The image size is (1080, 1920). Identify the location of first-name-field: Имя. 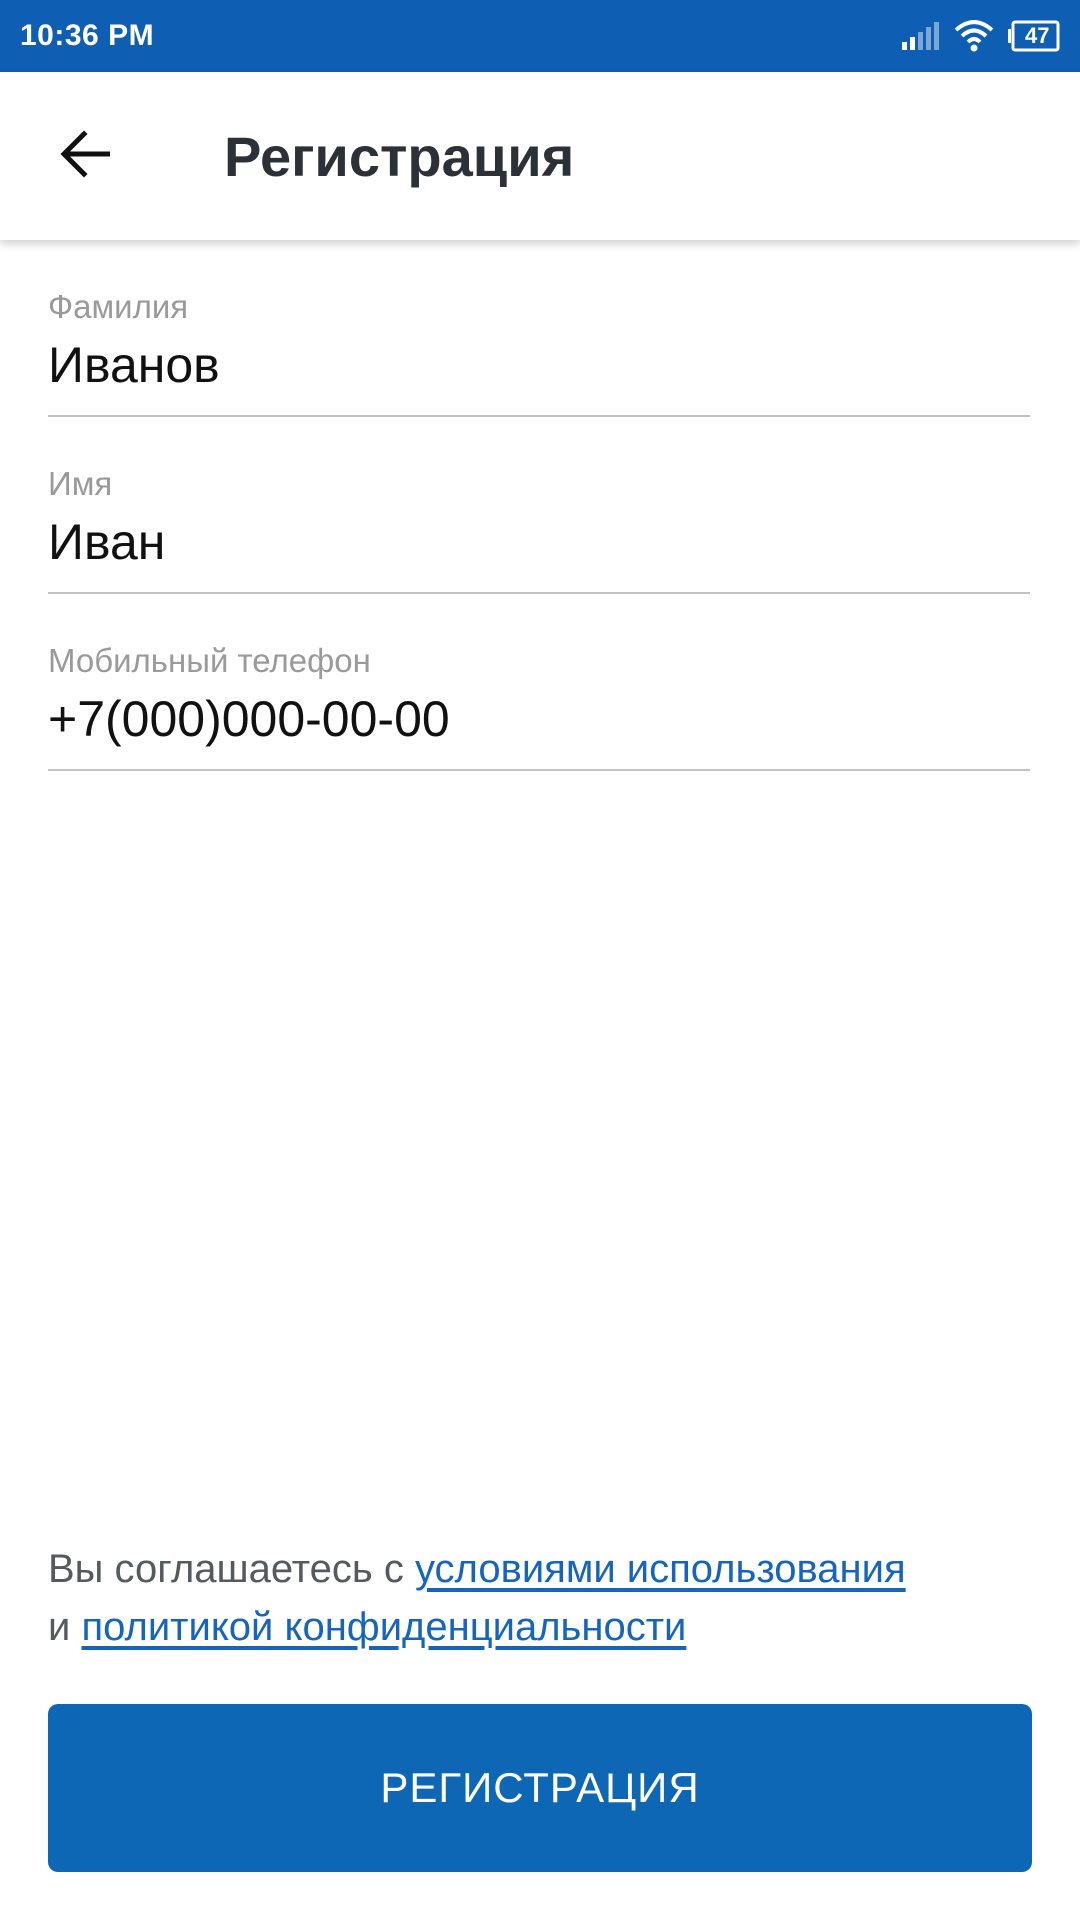
(539, 505).